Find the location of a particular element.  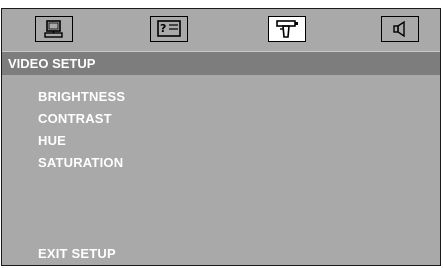

menu-item-hue: HUE is located at coordinates (52, 141).